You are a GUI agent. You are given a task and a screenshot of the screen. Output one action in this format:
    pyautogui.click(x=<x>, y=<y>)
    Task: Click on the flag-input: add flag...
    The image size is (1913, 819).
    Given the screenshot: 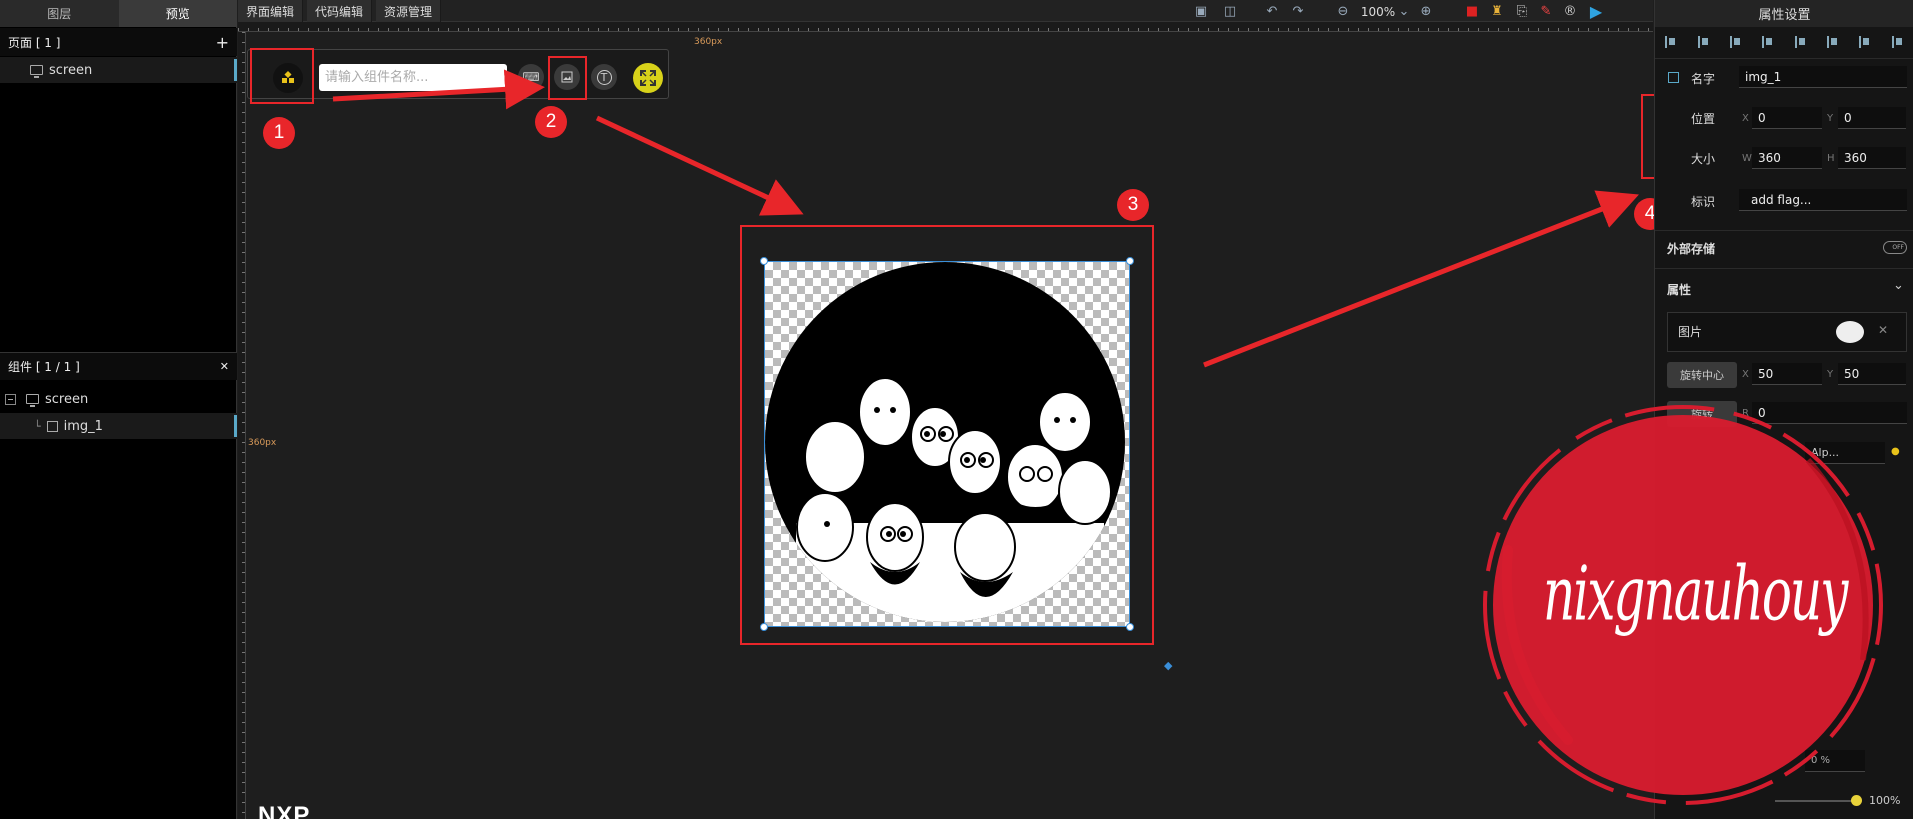 What is the action you would take?
    pyautogui.click(x=1823, y=200)
    